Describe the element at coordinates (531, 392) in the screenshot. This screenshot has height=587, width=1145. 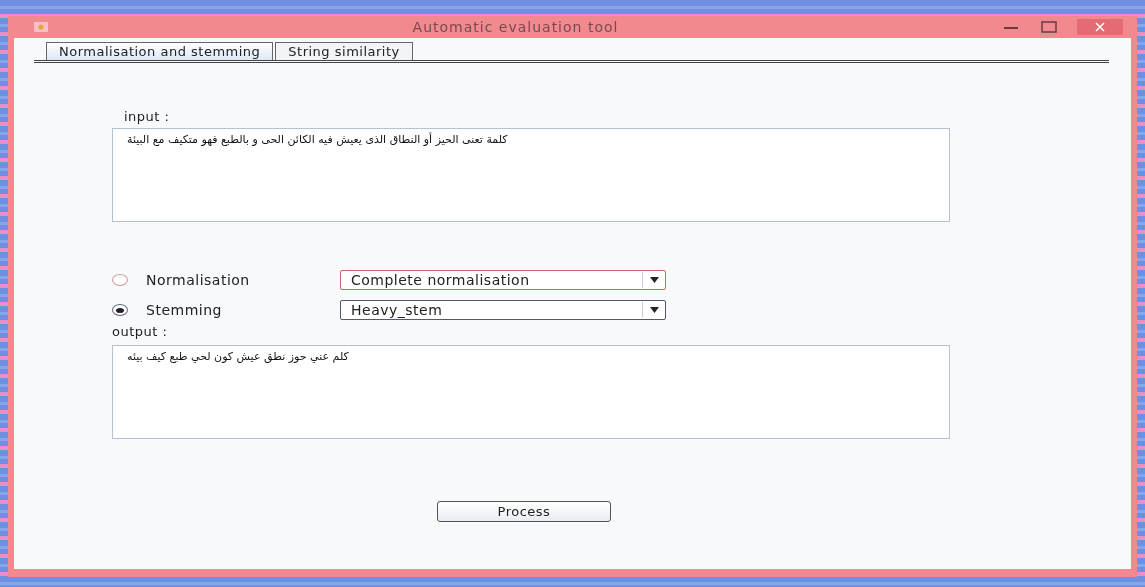
I see `output-field: كلم عني حوز نطق عيش كون لحي طبع كيف بيئه` at that location.